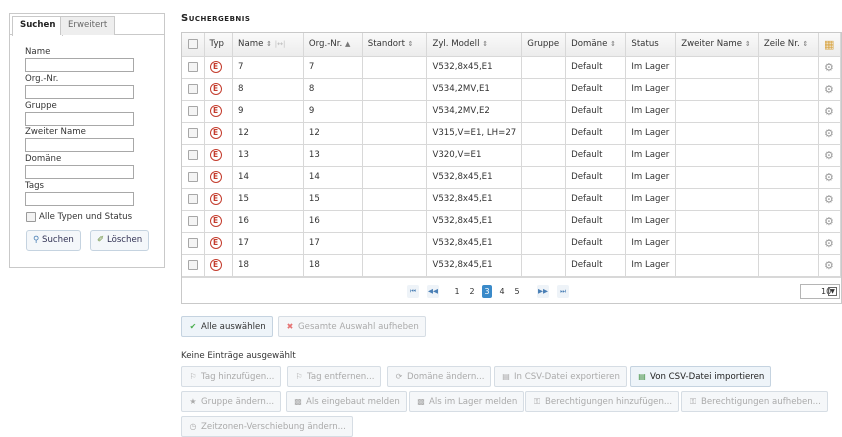  I want to click on select-all-header-checkbox, so click(193, 45).